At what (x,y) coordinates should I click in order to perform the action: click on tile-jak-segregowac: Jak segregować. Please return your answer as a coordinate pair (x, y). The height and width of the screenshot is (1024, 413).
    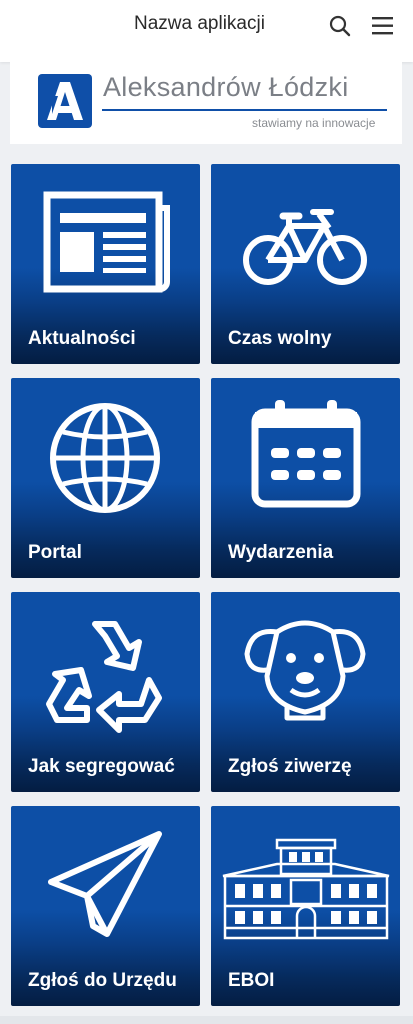
    Looking at the image, I should click on (105, 692).